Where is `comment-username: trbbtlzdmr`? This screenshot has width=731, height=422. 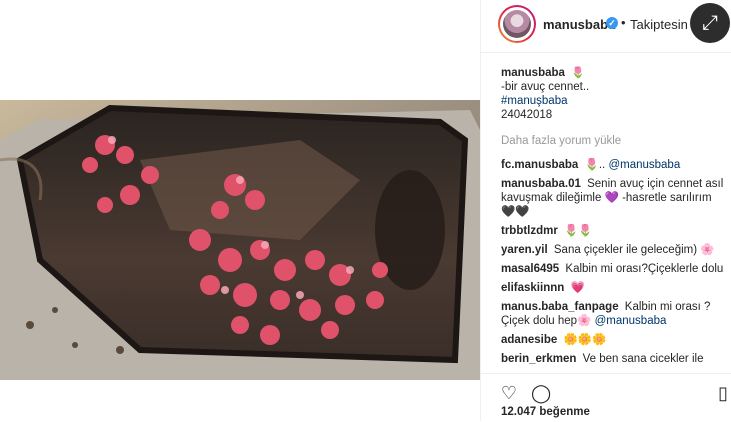
comment-username: trbbtlzdmr is located at coordinates (529, 231).